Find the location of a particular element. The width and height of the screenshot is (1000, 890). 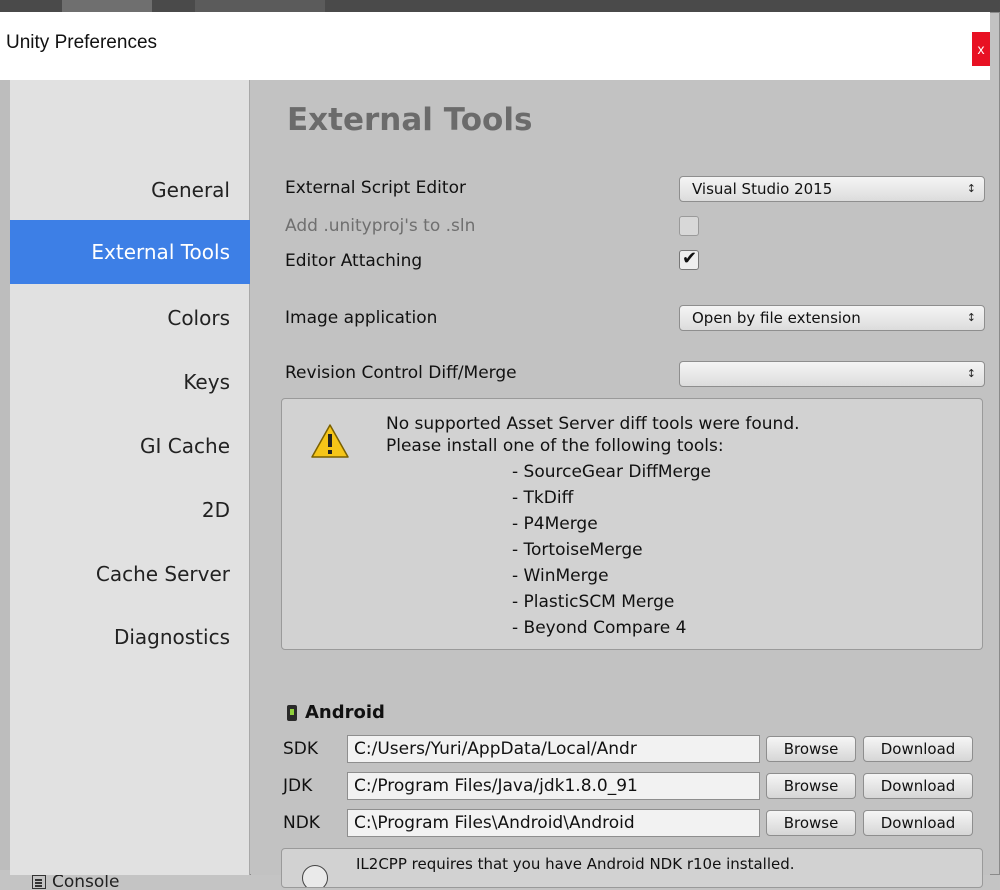

editor-background-tabs is located at coordinates (500, 6).